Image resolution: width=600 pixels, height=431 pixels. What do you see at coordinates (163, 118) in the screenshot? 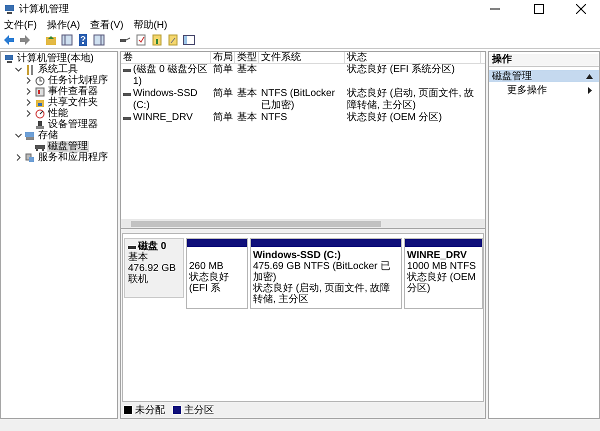
I see `table-cell: WINRE_DRV` at bounding box center [163, 118].